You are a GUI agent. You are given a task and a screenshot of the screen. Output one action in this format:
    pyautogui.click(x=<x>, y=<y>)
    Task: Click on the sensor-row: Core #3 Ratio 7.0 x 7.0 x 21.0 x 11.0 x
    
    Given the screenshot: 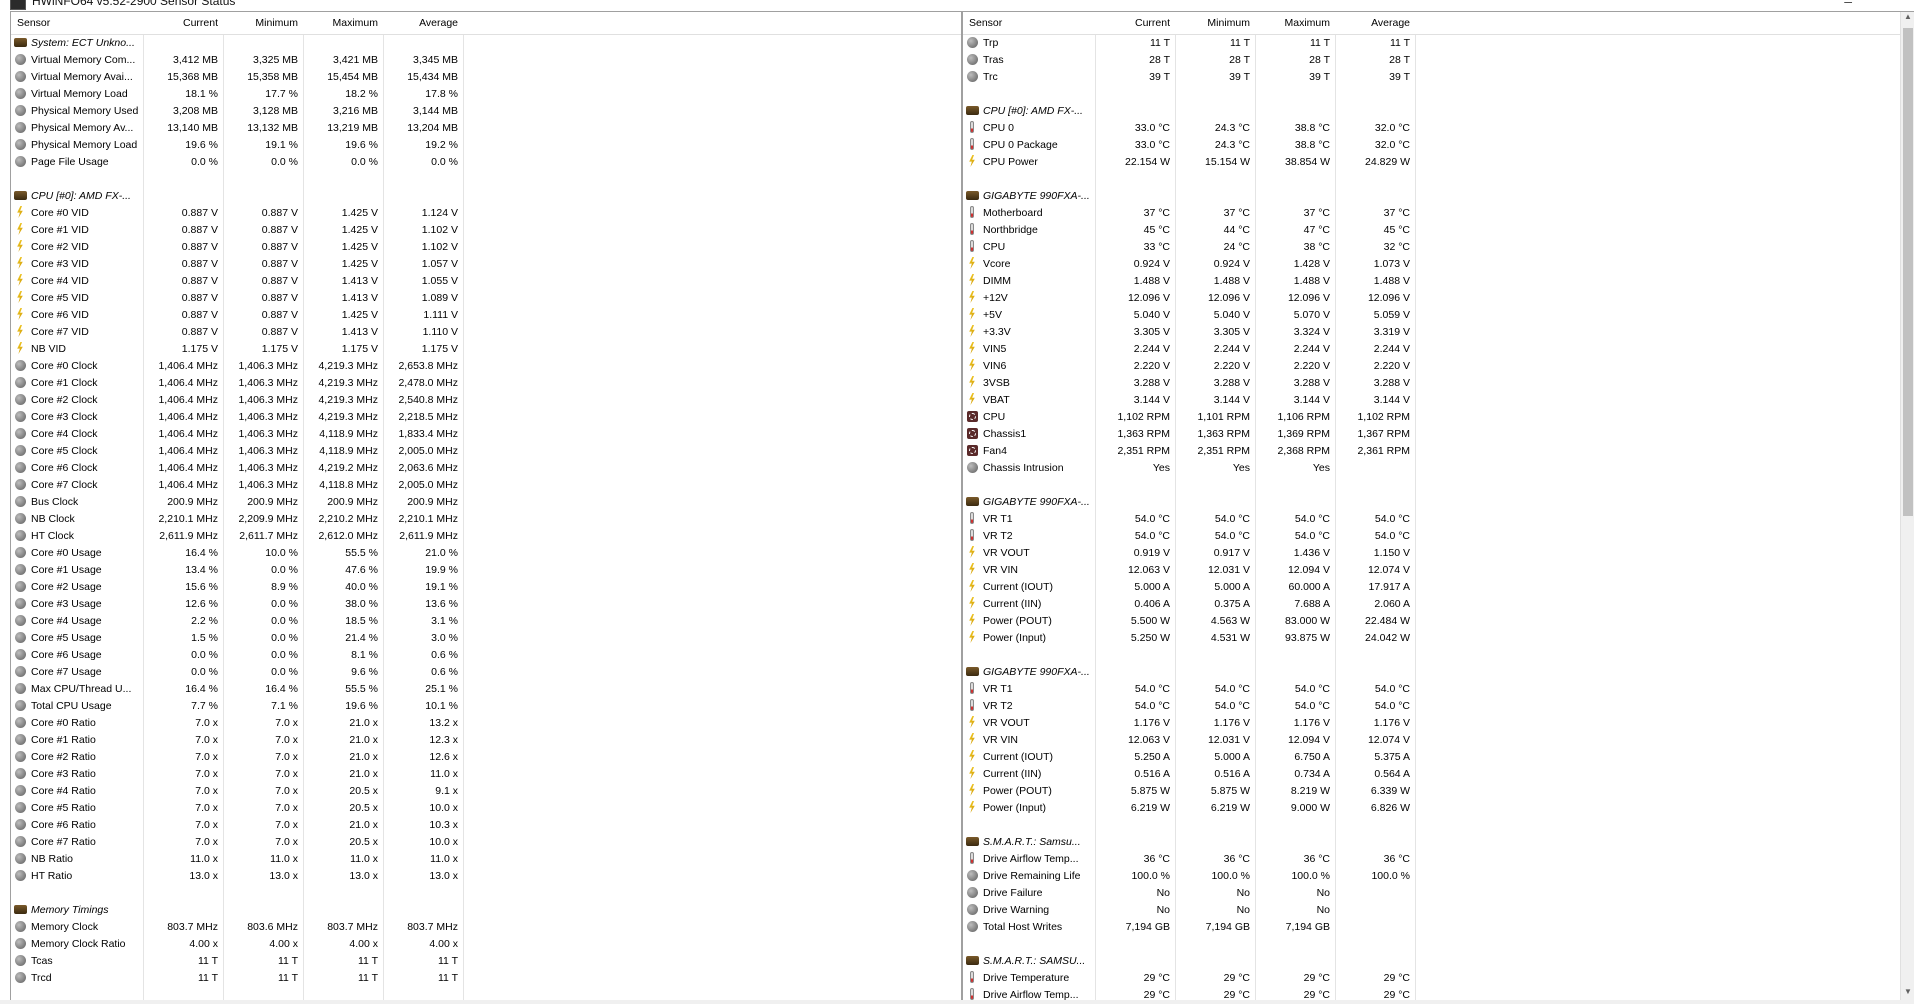 What is the action you would take?
    pyautogui.click(x=486, y=773)
    